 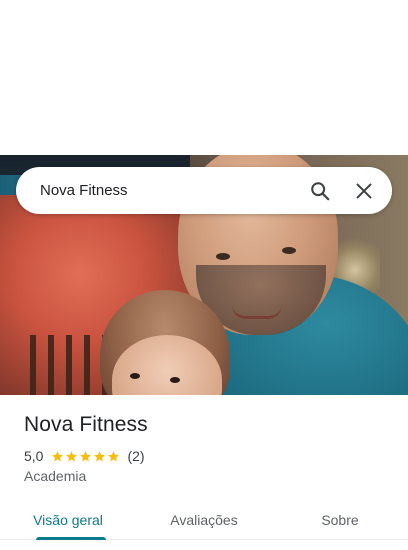 I want to click on tab-reviews: Avaliações, so click(x=204, y=519).